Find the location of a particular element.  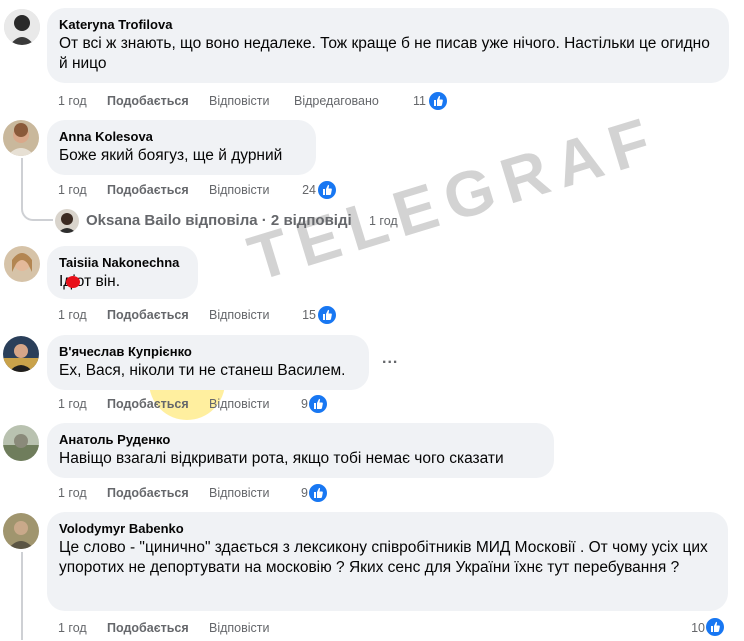

comment-actions: 1 год Подобається Відповісти 15 is located at coordinates (208, 316).